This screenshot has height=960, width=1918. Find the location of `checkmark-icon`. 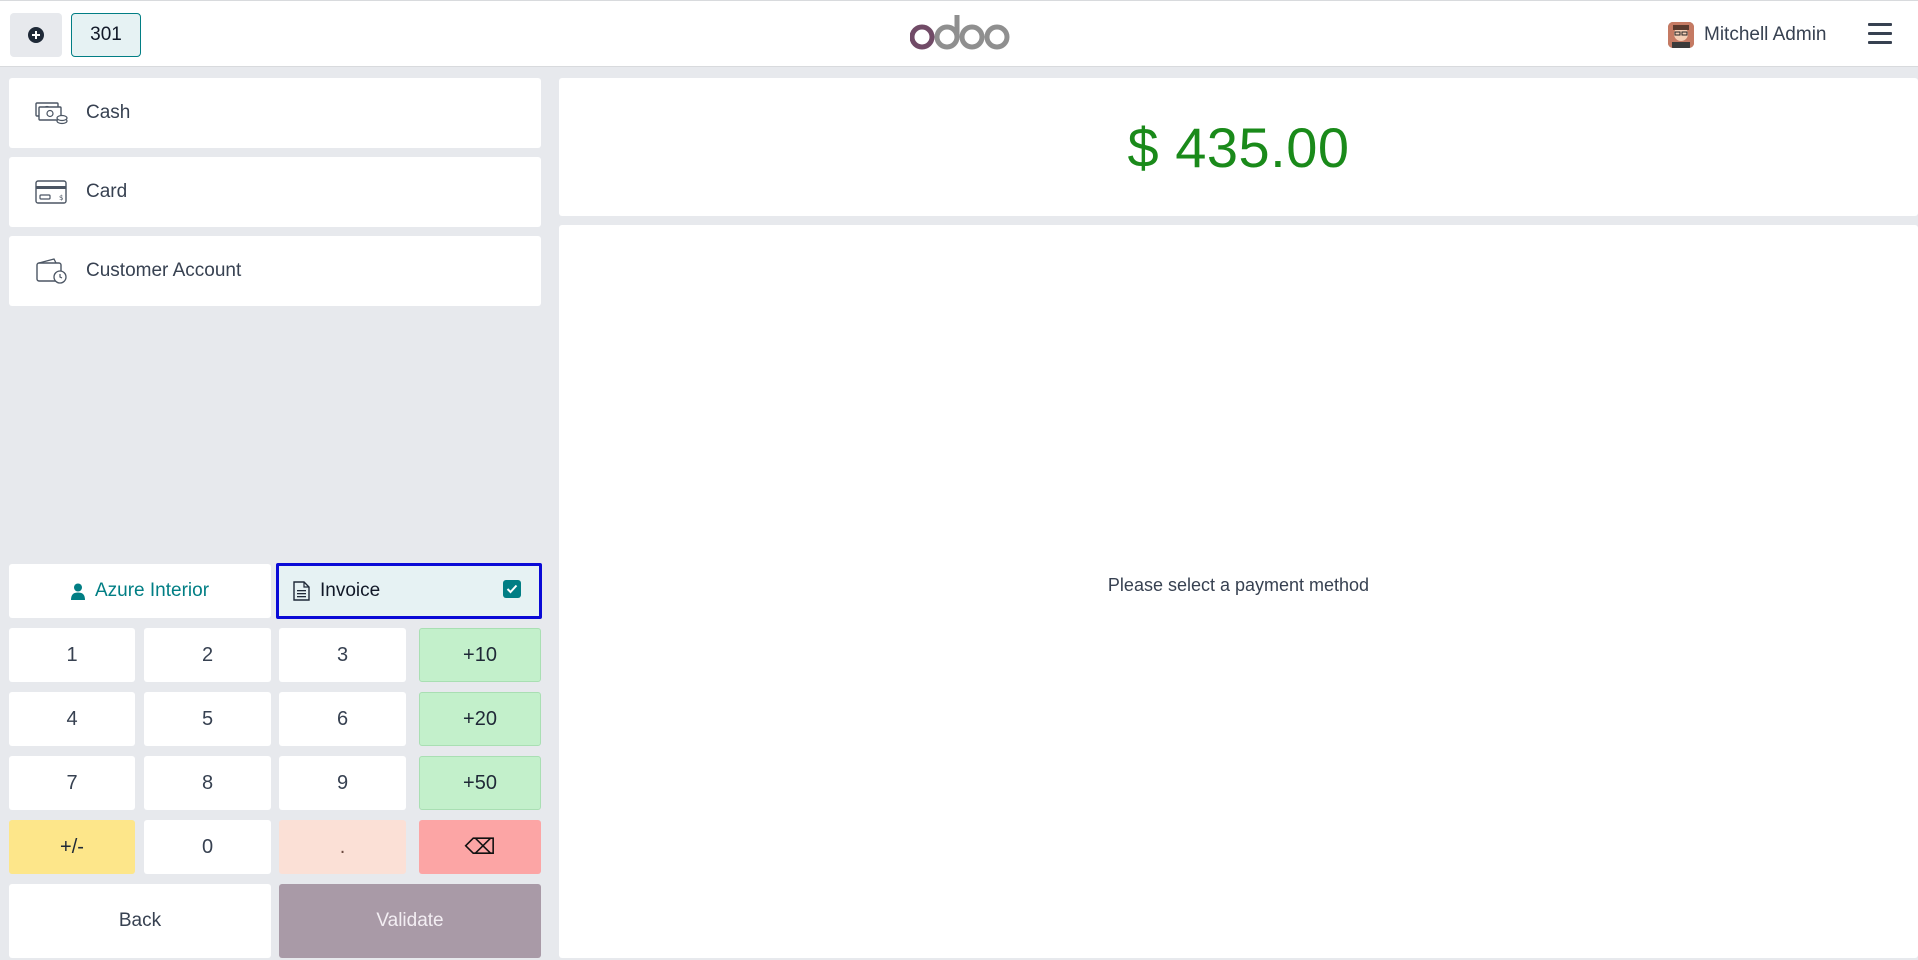

checkmark-icon is located at coordinates (512, 589).